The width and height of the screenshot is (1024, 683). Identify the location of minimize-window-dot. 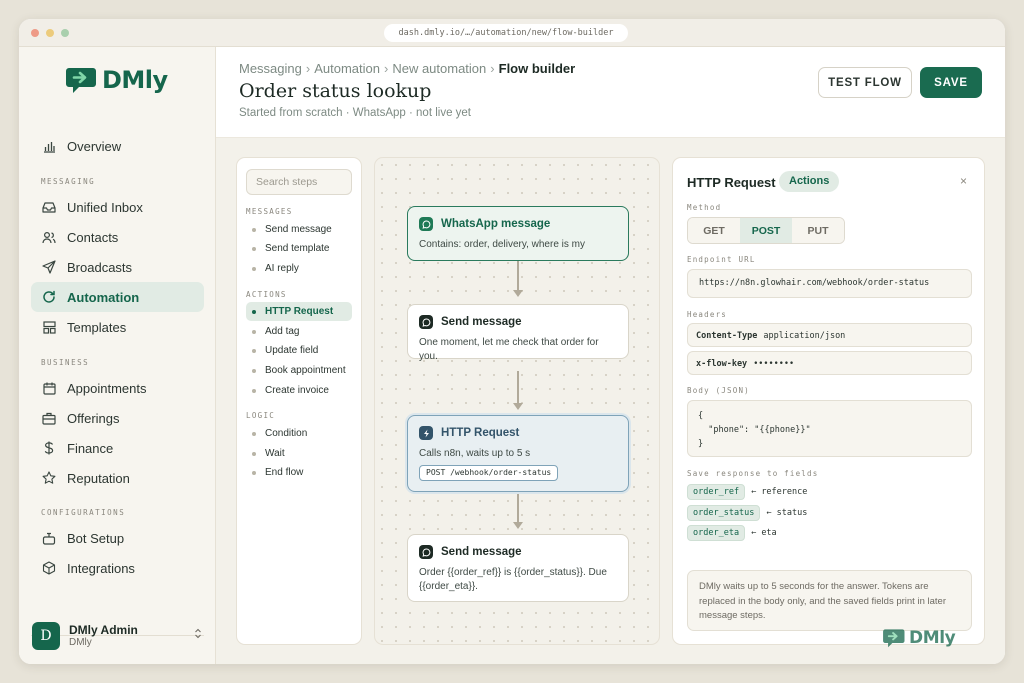
(50, 33).